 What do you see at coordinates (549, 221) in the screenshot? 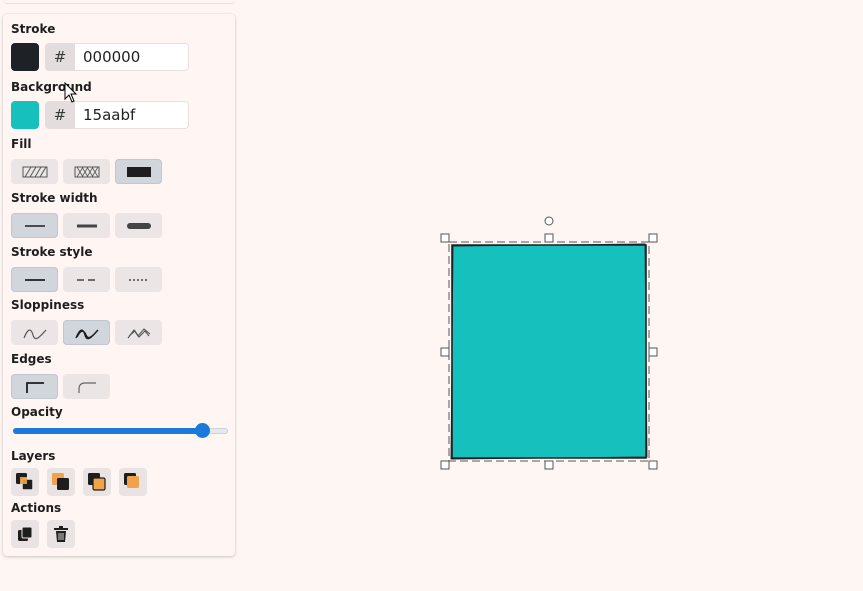
I see `rotation-handle` at bounding box center [549, 221].